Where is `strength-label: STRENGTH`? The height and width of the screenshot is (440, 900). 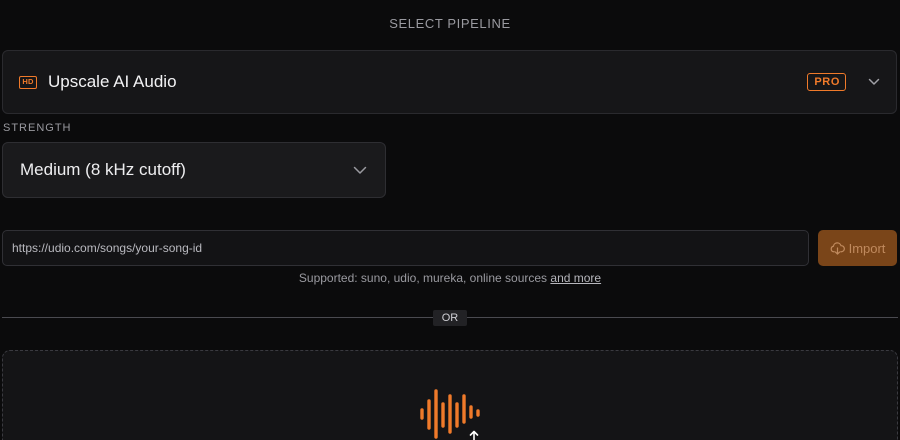
strength-label: STRENGTH is located at coordinates (37, 128).